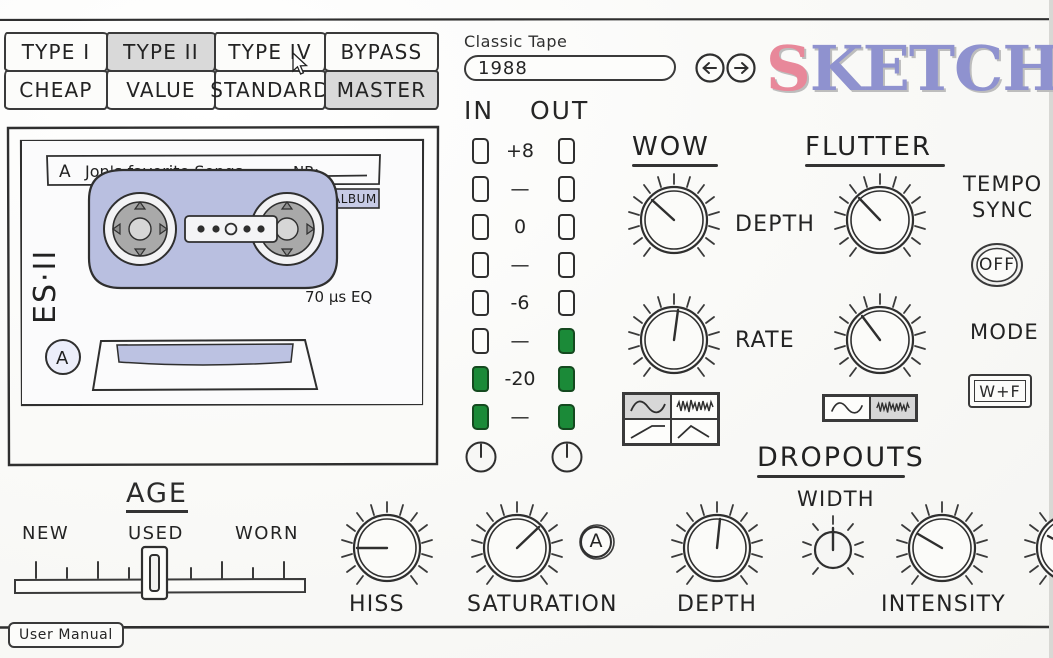 The height and width of the screenshot is (658, 1053). I want to click on flutter-section-title: FLUTTER, so click(875, 149).